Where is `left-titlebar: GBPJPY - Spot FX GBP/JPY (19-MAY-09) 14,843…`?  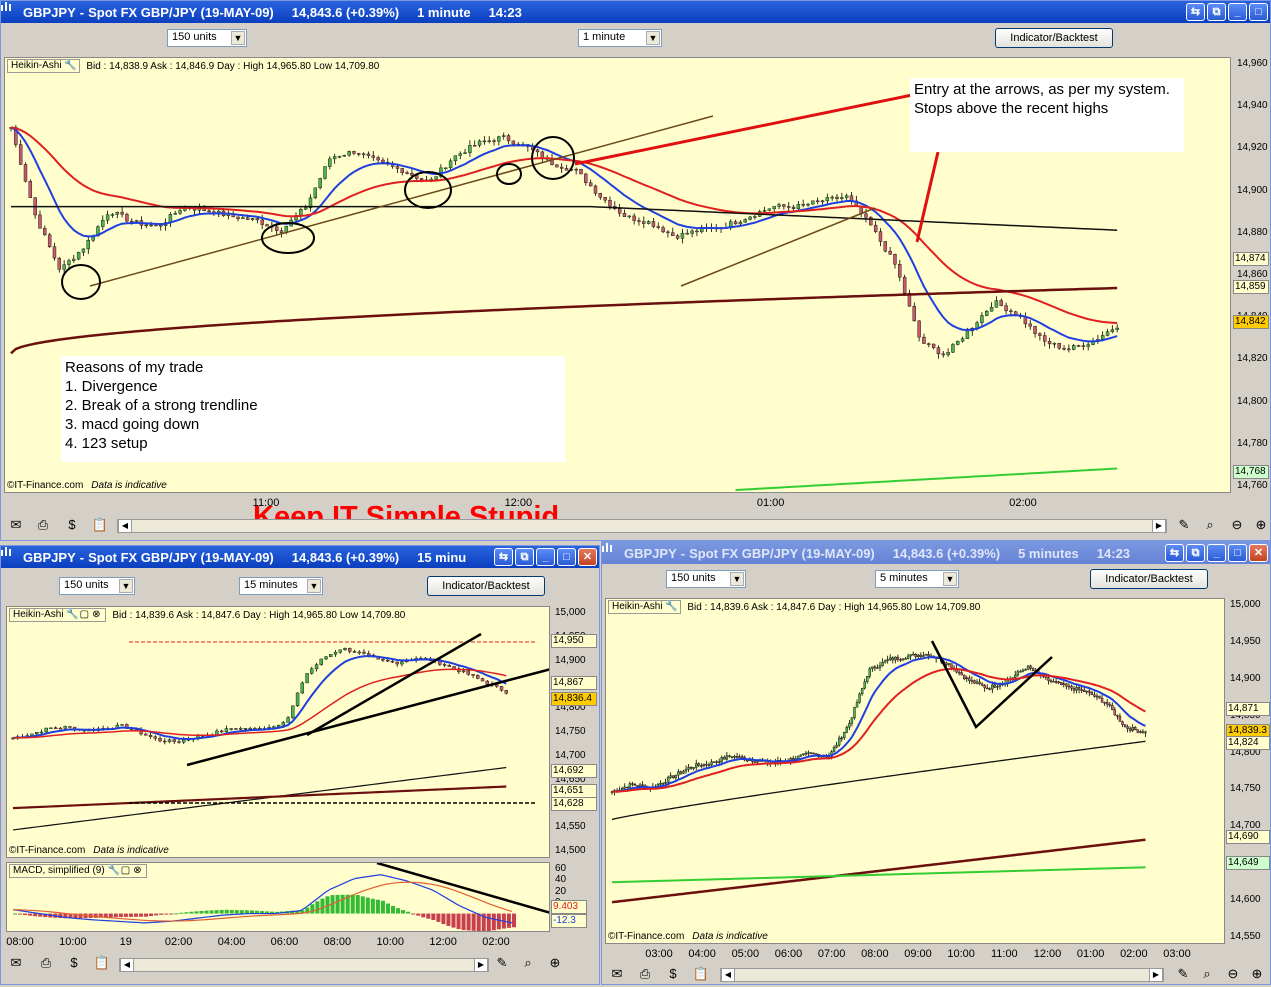 left-titlebar: GBPJPY - Spot FX GBP/JPY (19-MAY-09) 14,843… is located at coordinates (300, 557).